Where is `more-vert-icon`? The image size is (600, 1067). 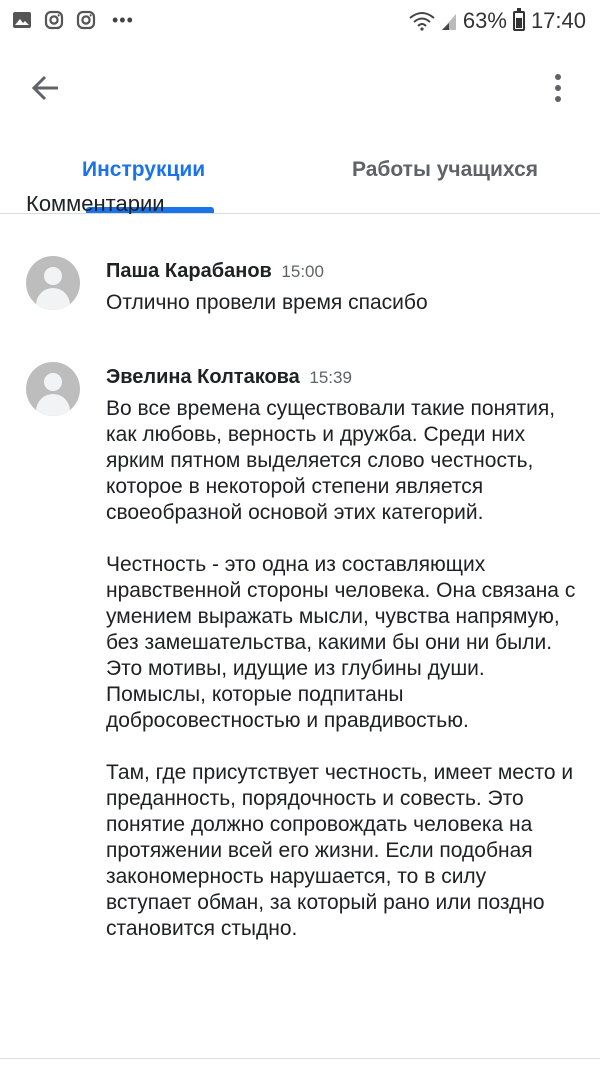 more-vert-icon is located at coordinates (558, 77).